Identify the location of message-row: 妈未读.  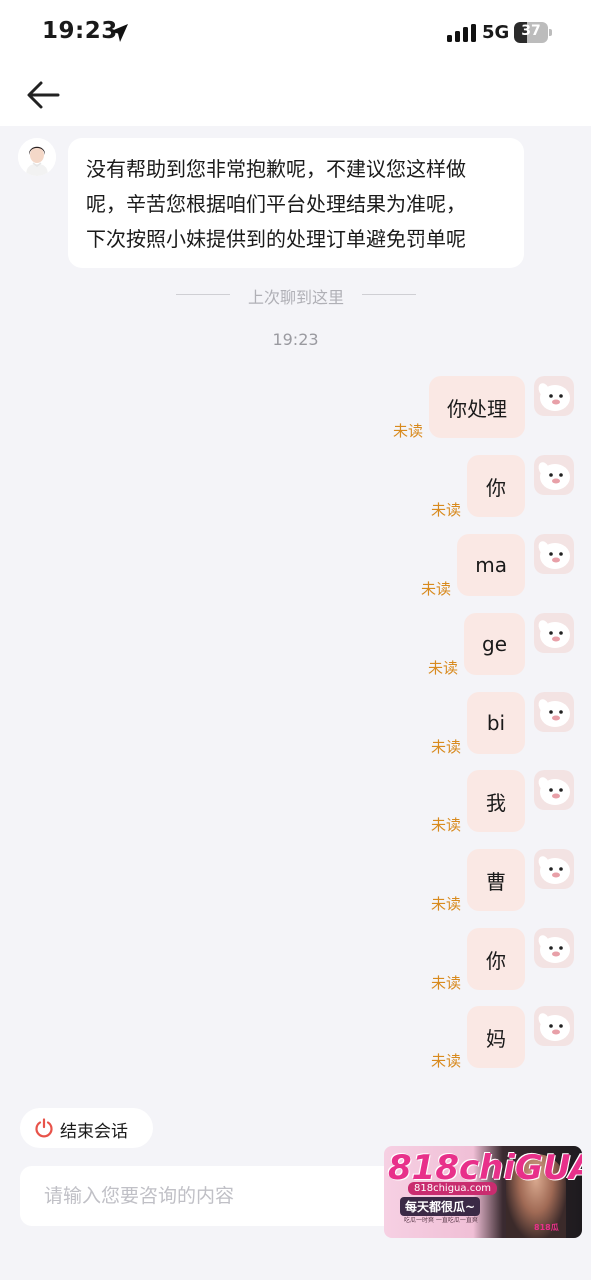
(295, 1038).